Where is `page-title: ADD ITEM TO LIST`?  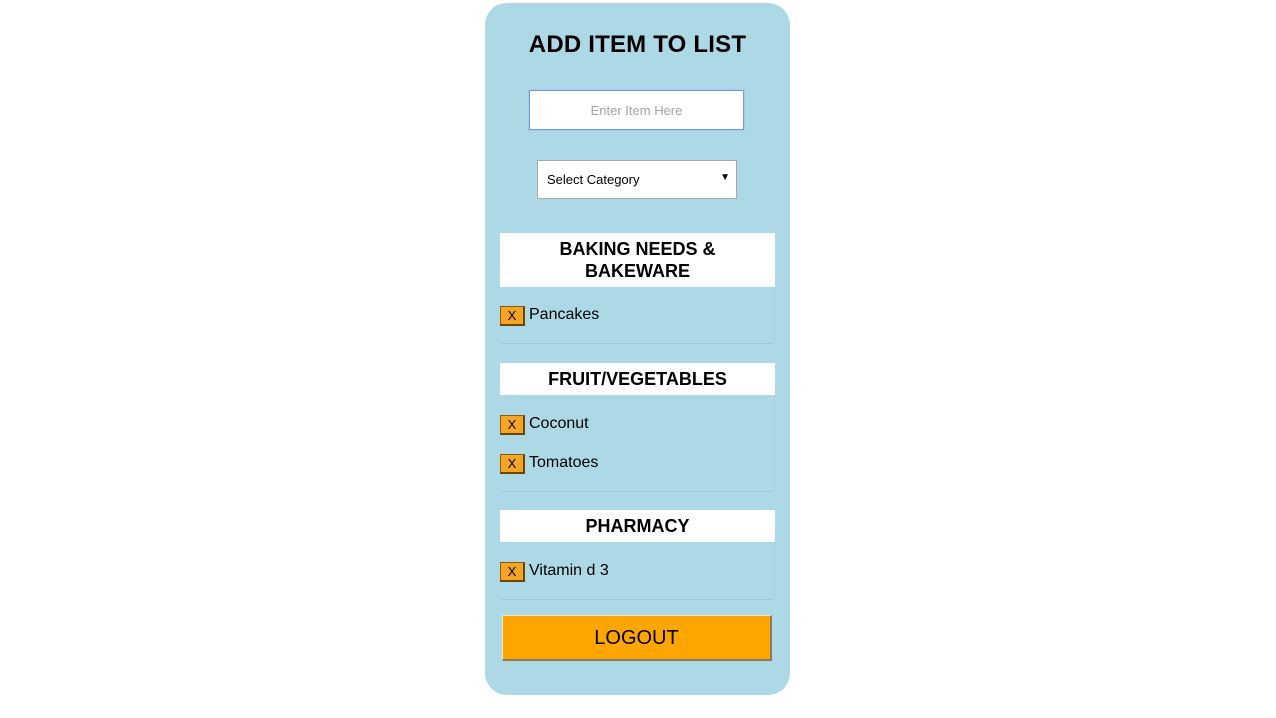 page-title: ADD ITEM TO LIST is located at coordinates (637, 44).